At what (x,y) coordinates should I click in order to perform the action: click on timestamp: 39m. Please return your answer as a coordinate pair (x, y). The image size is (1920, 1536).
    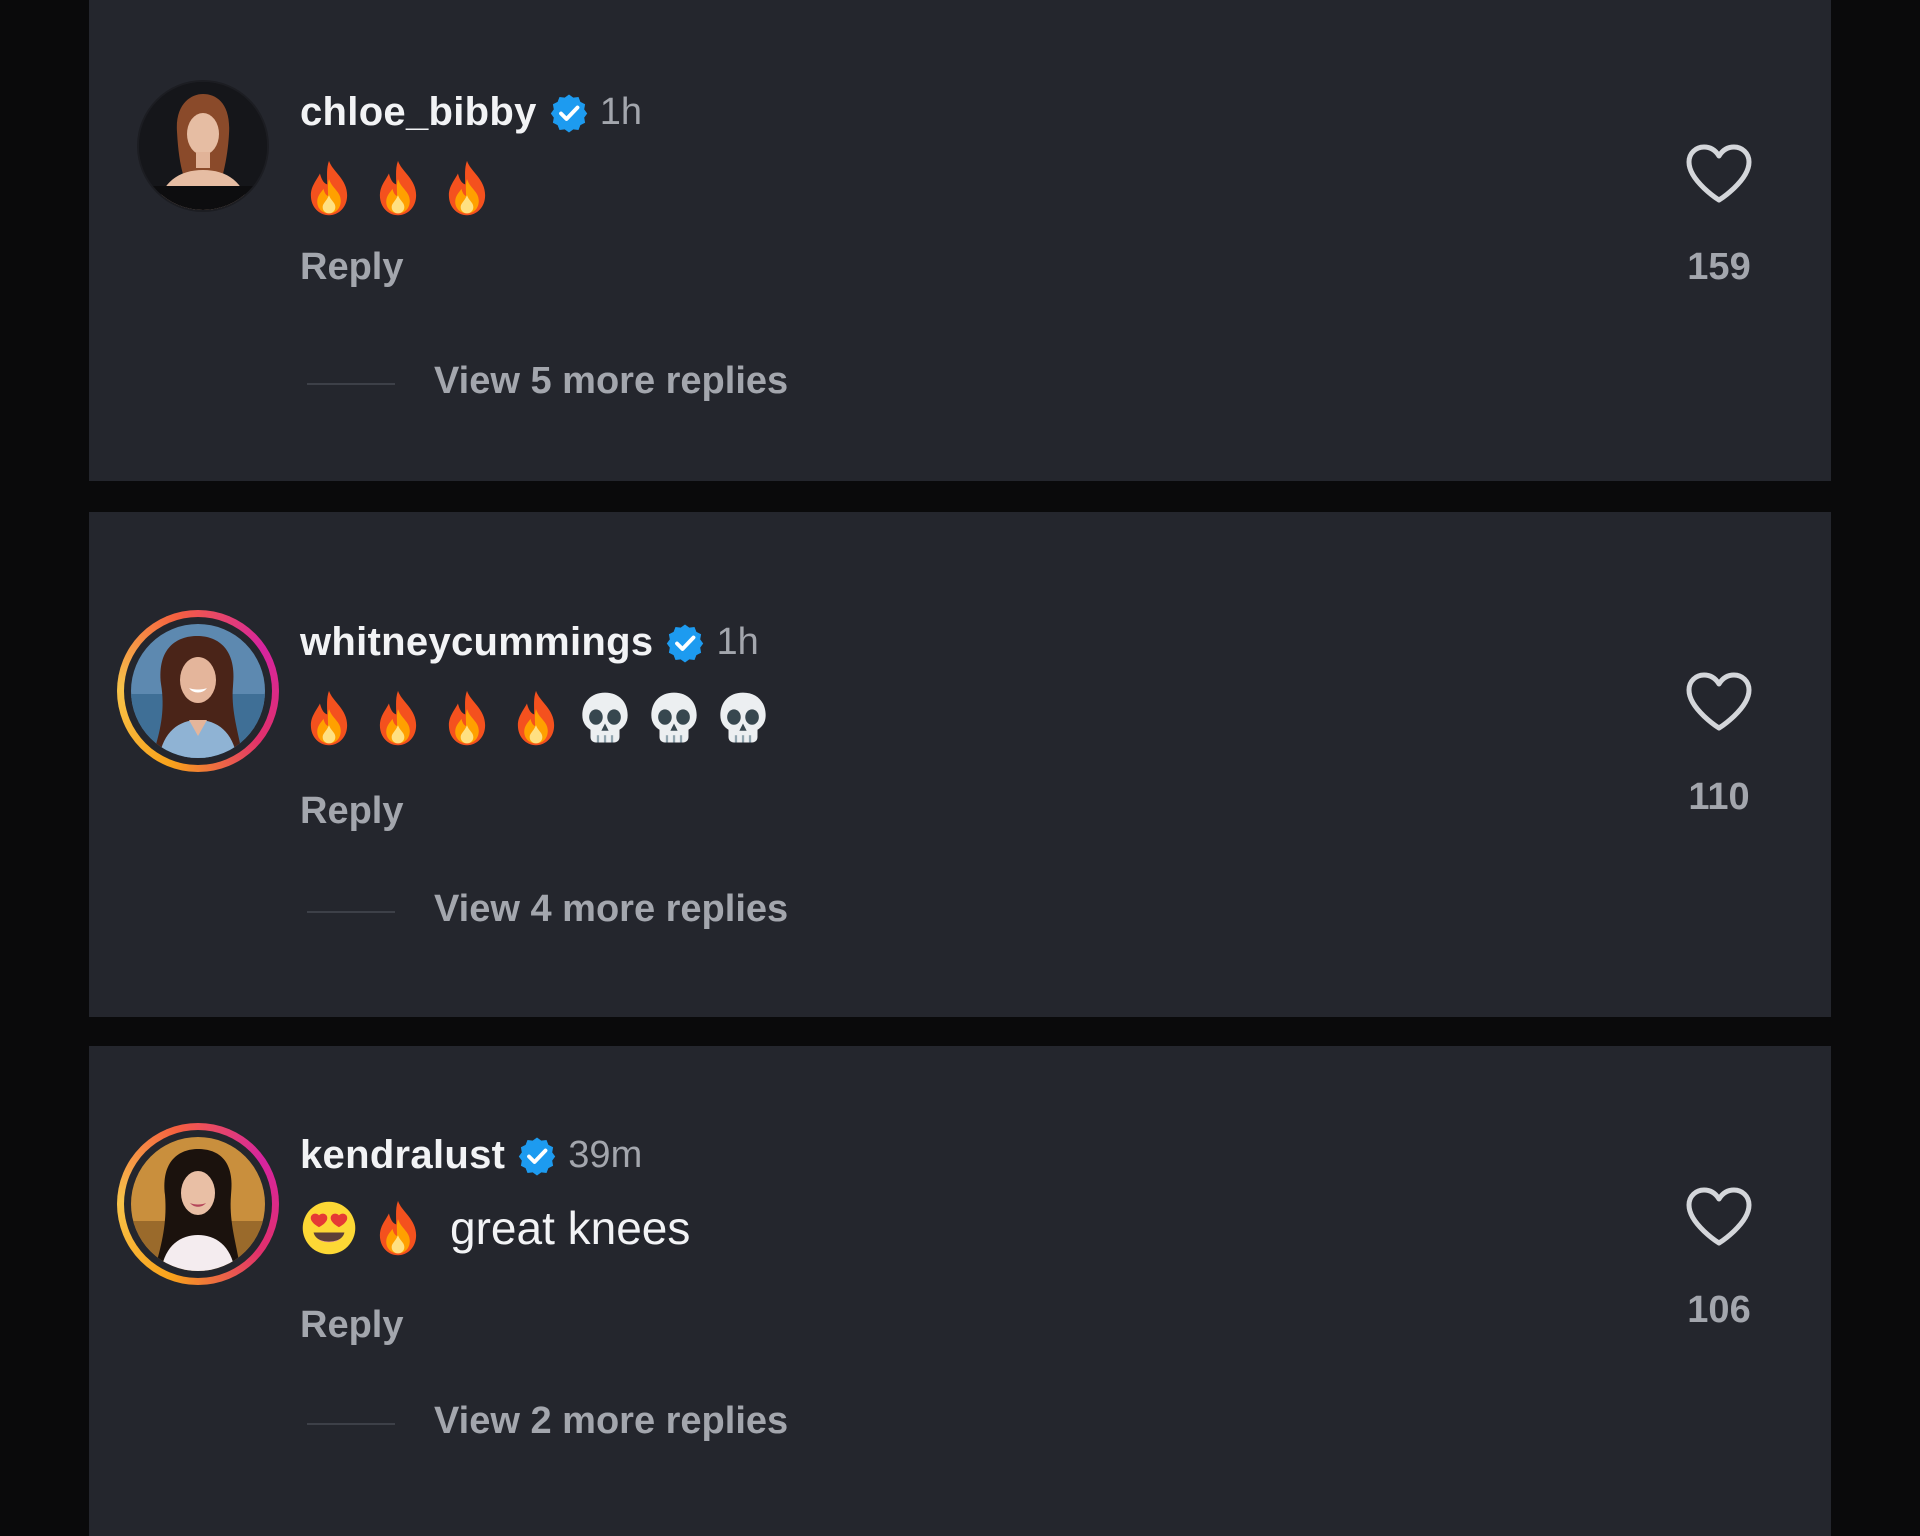
    Looking at the image, I should click on (605, 1155).